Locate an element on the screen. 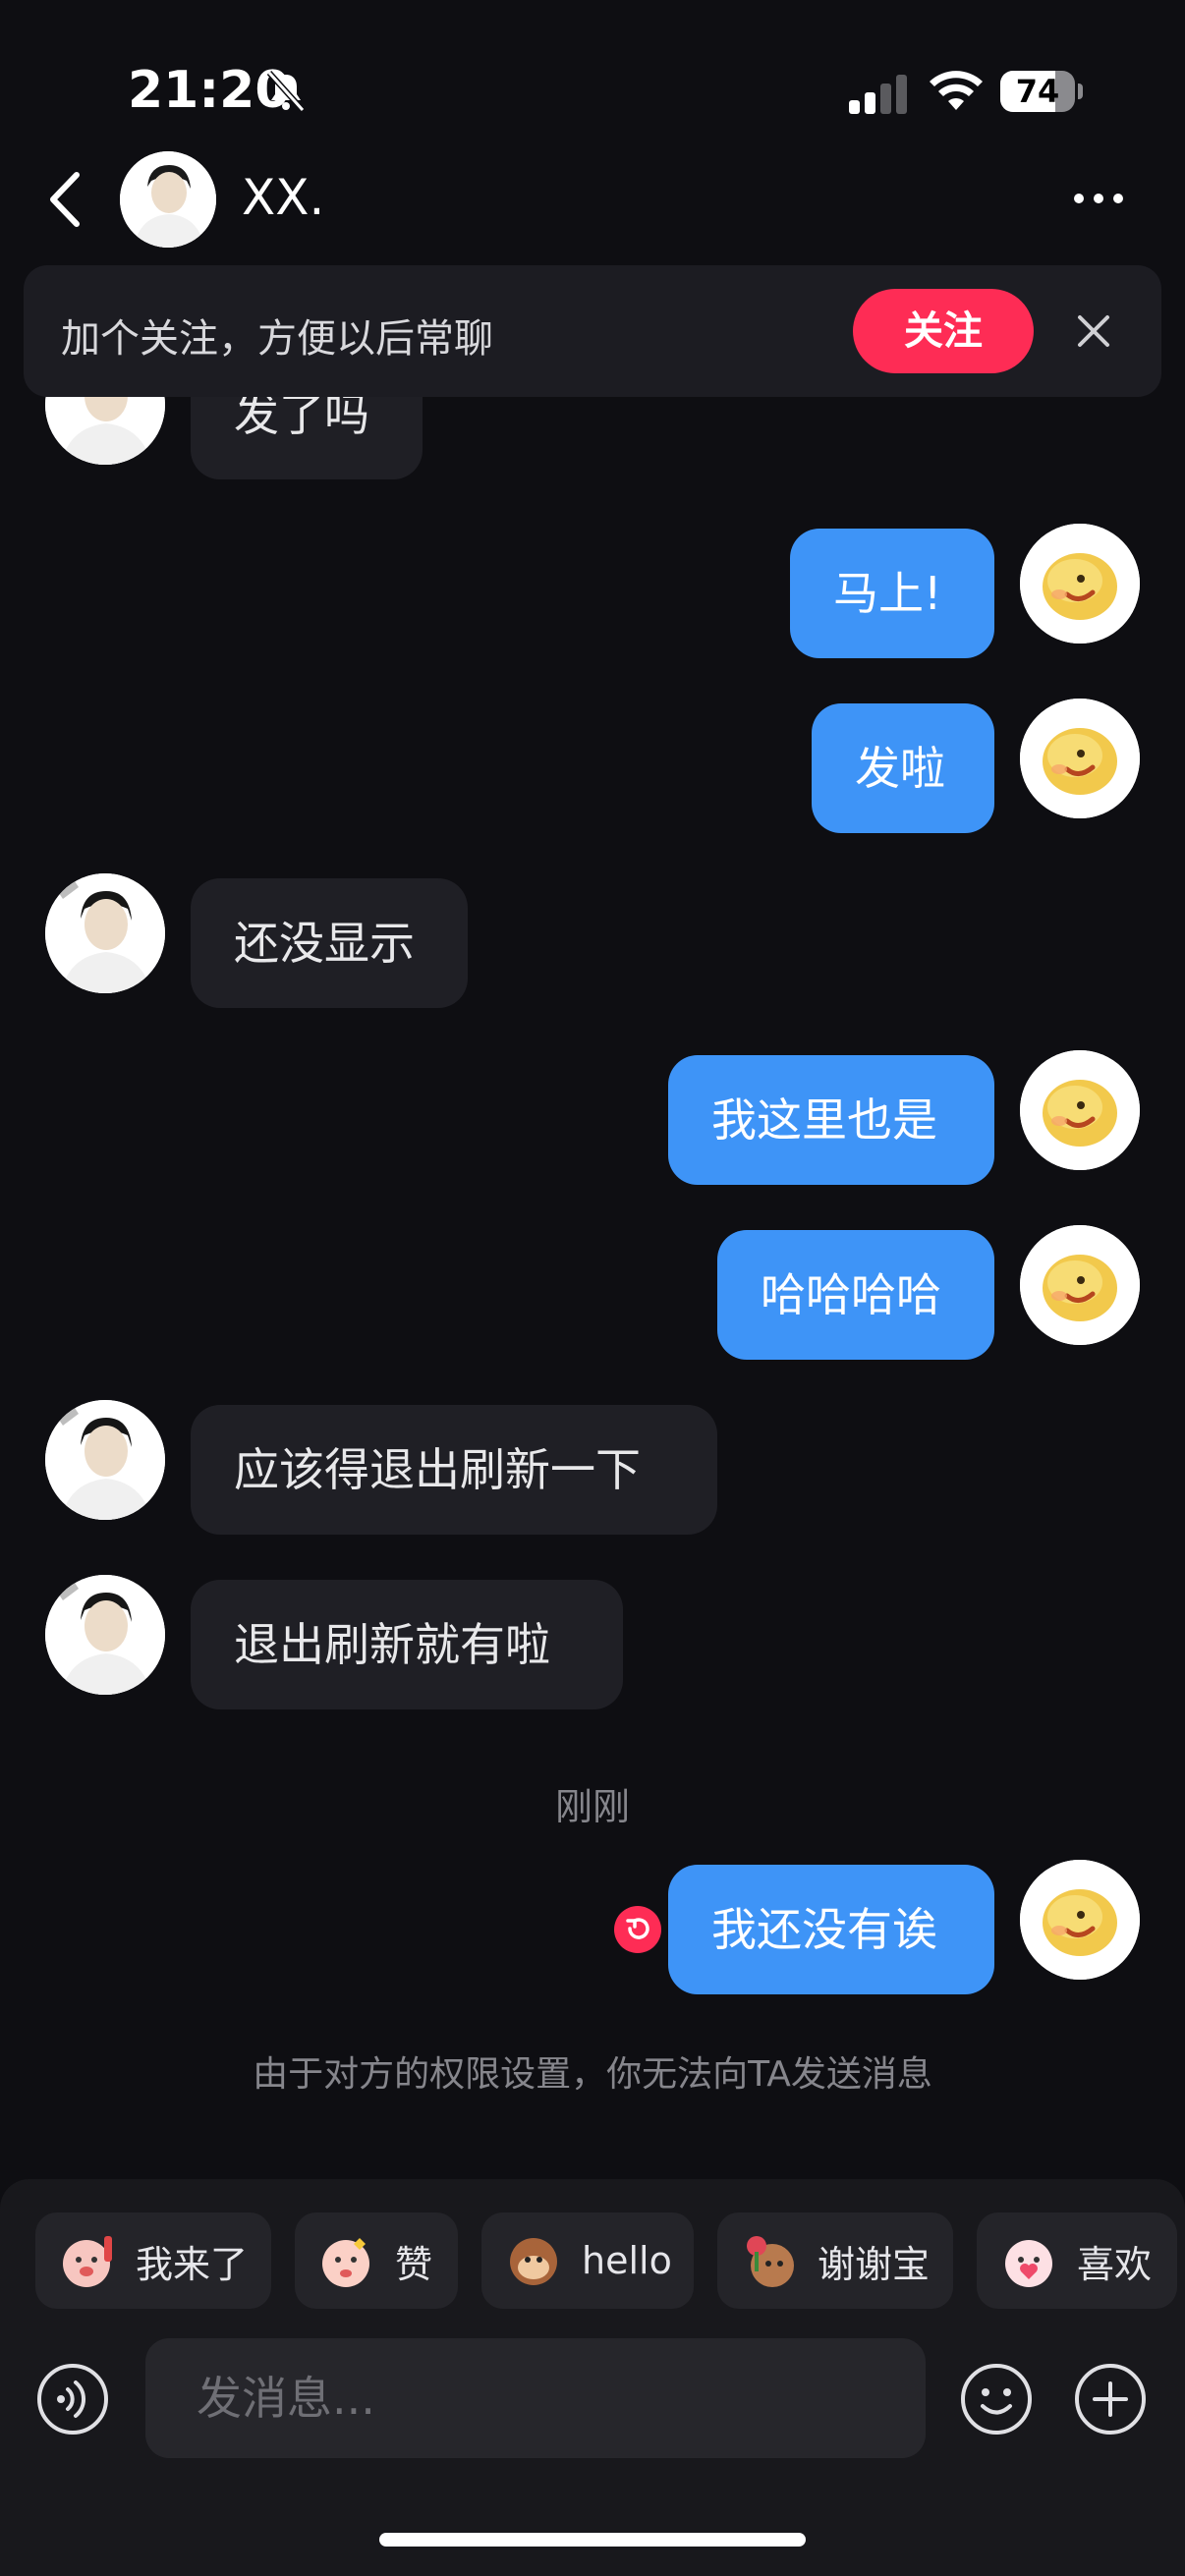 The width and height of the screenshot is (1185, 2576). sent-message-bubble: 发啦 is located at coordinates (903, 768).